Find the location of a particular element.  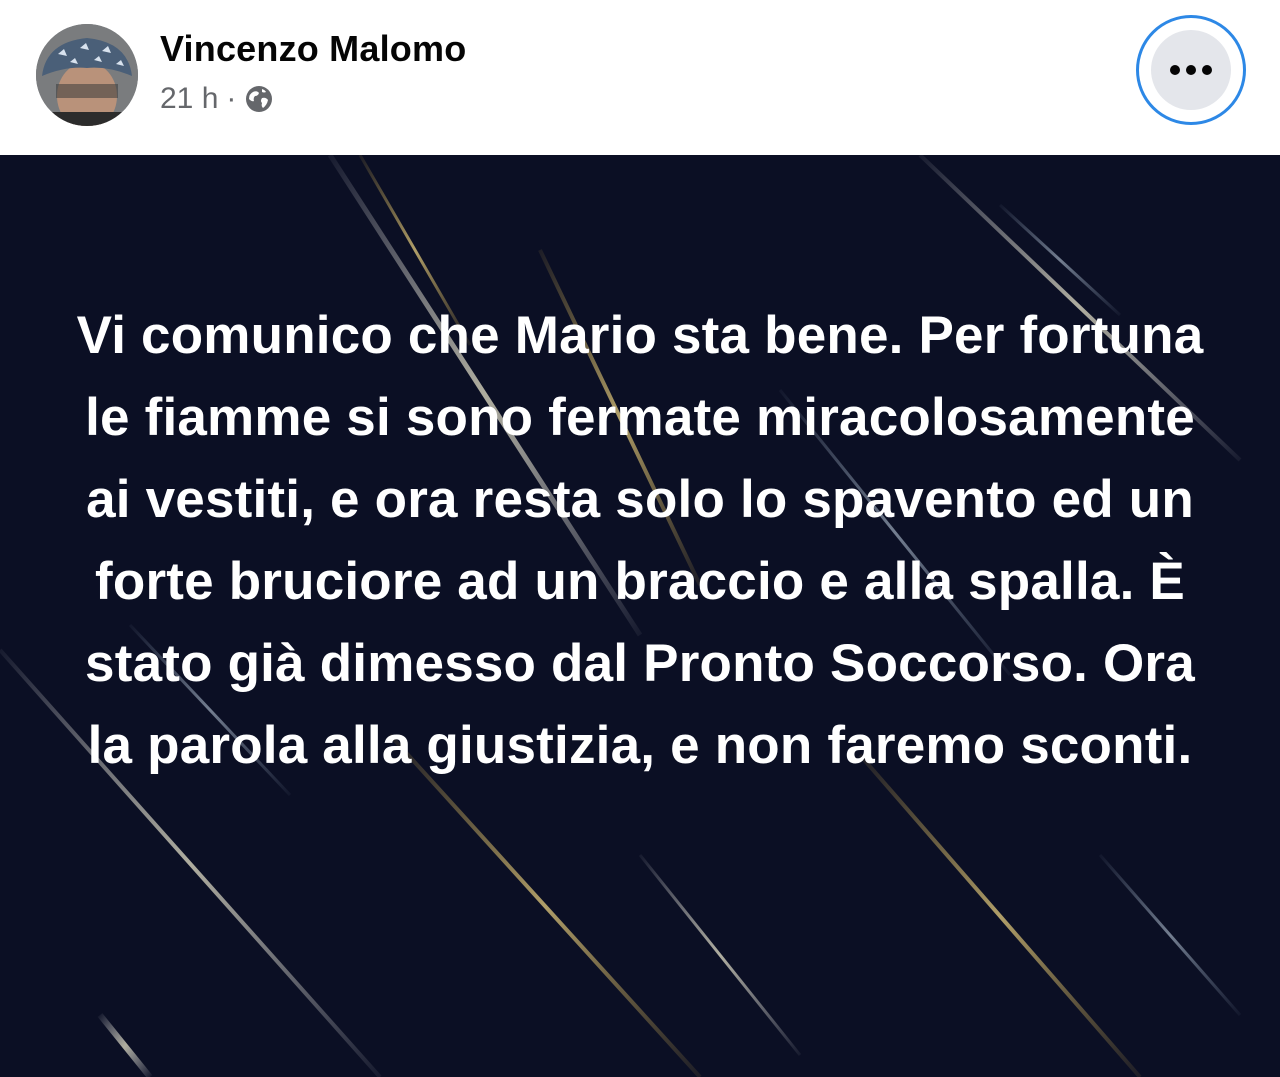

post-meta: 21 h · is located at coordinates (217, 99).